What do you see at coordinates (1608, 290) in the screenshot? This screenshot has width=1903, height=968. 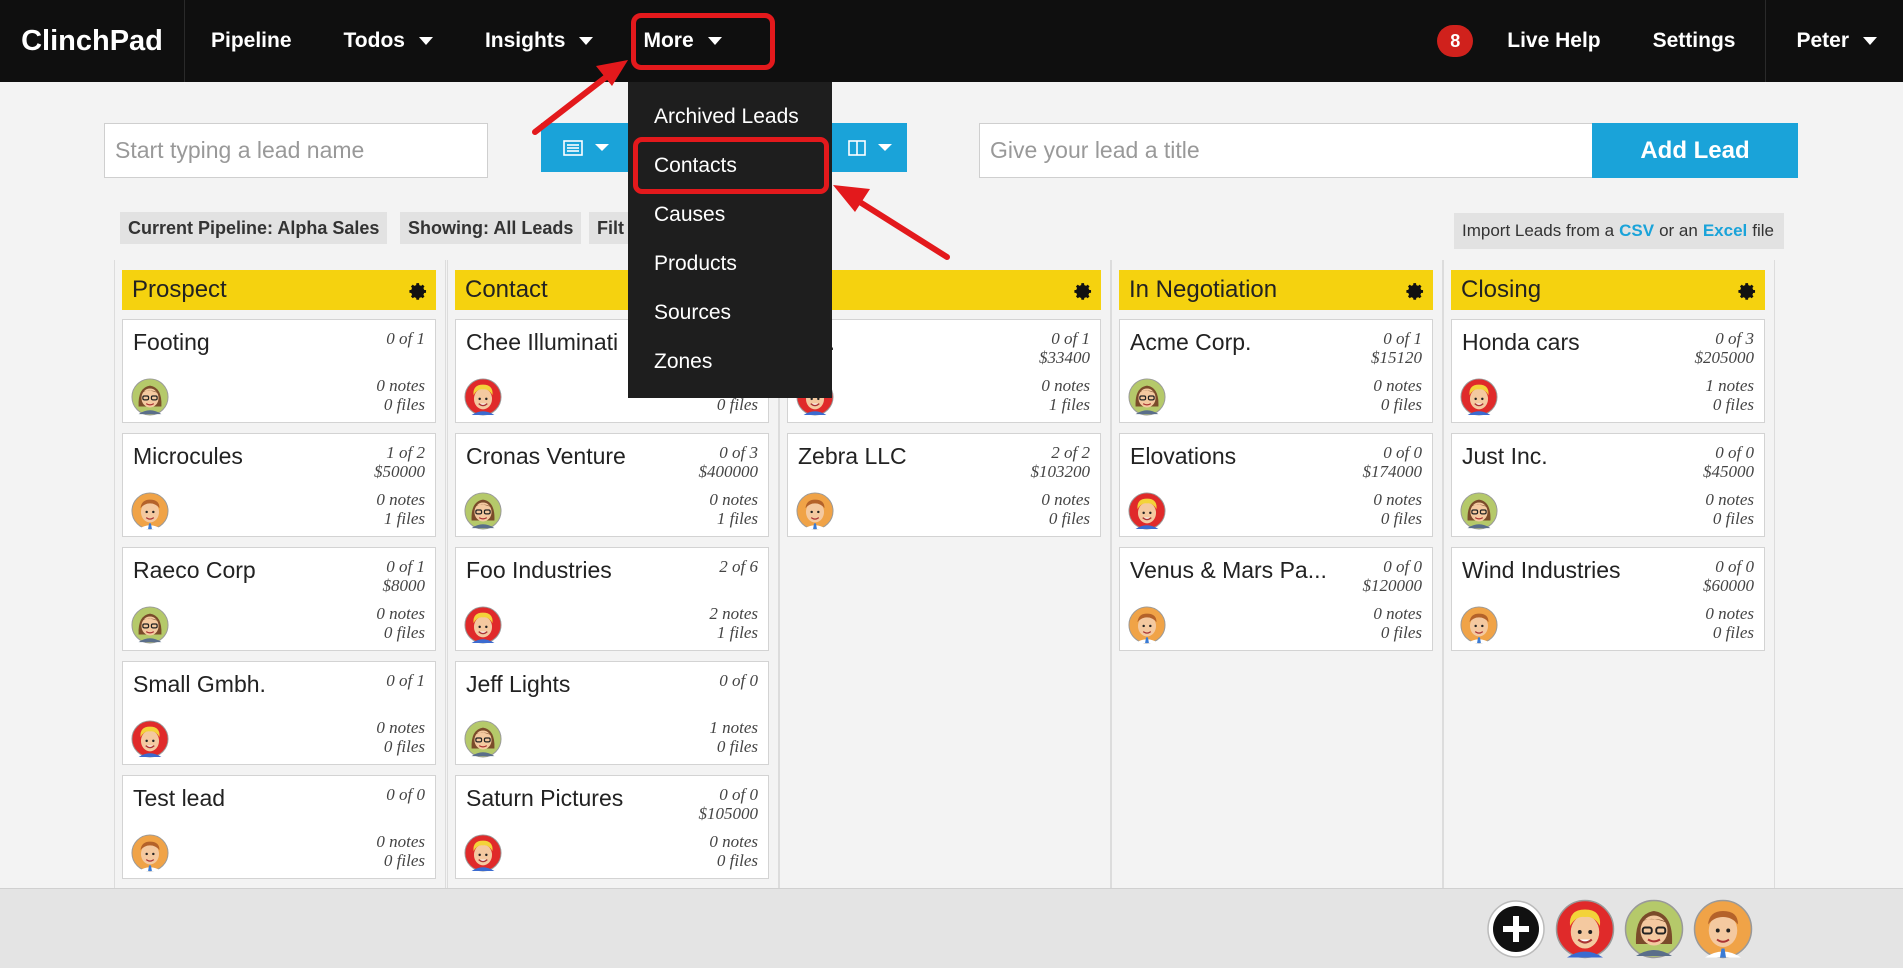 I see `stage-header: Closing` at bounding box center [1608, 290].